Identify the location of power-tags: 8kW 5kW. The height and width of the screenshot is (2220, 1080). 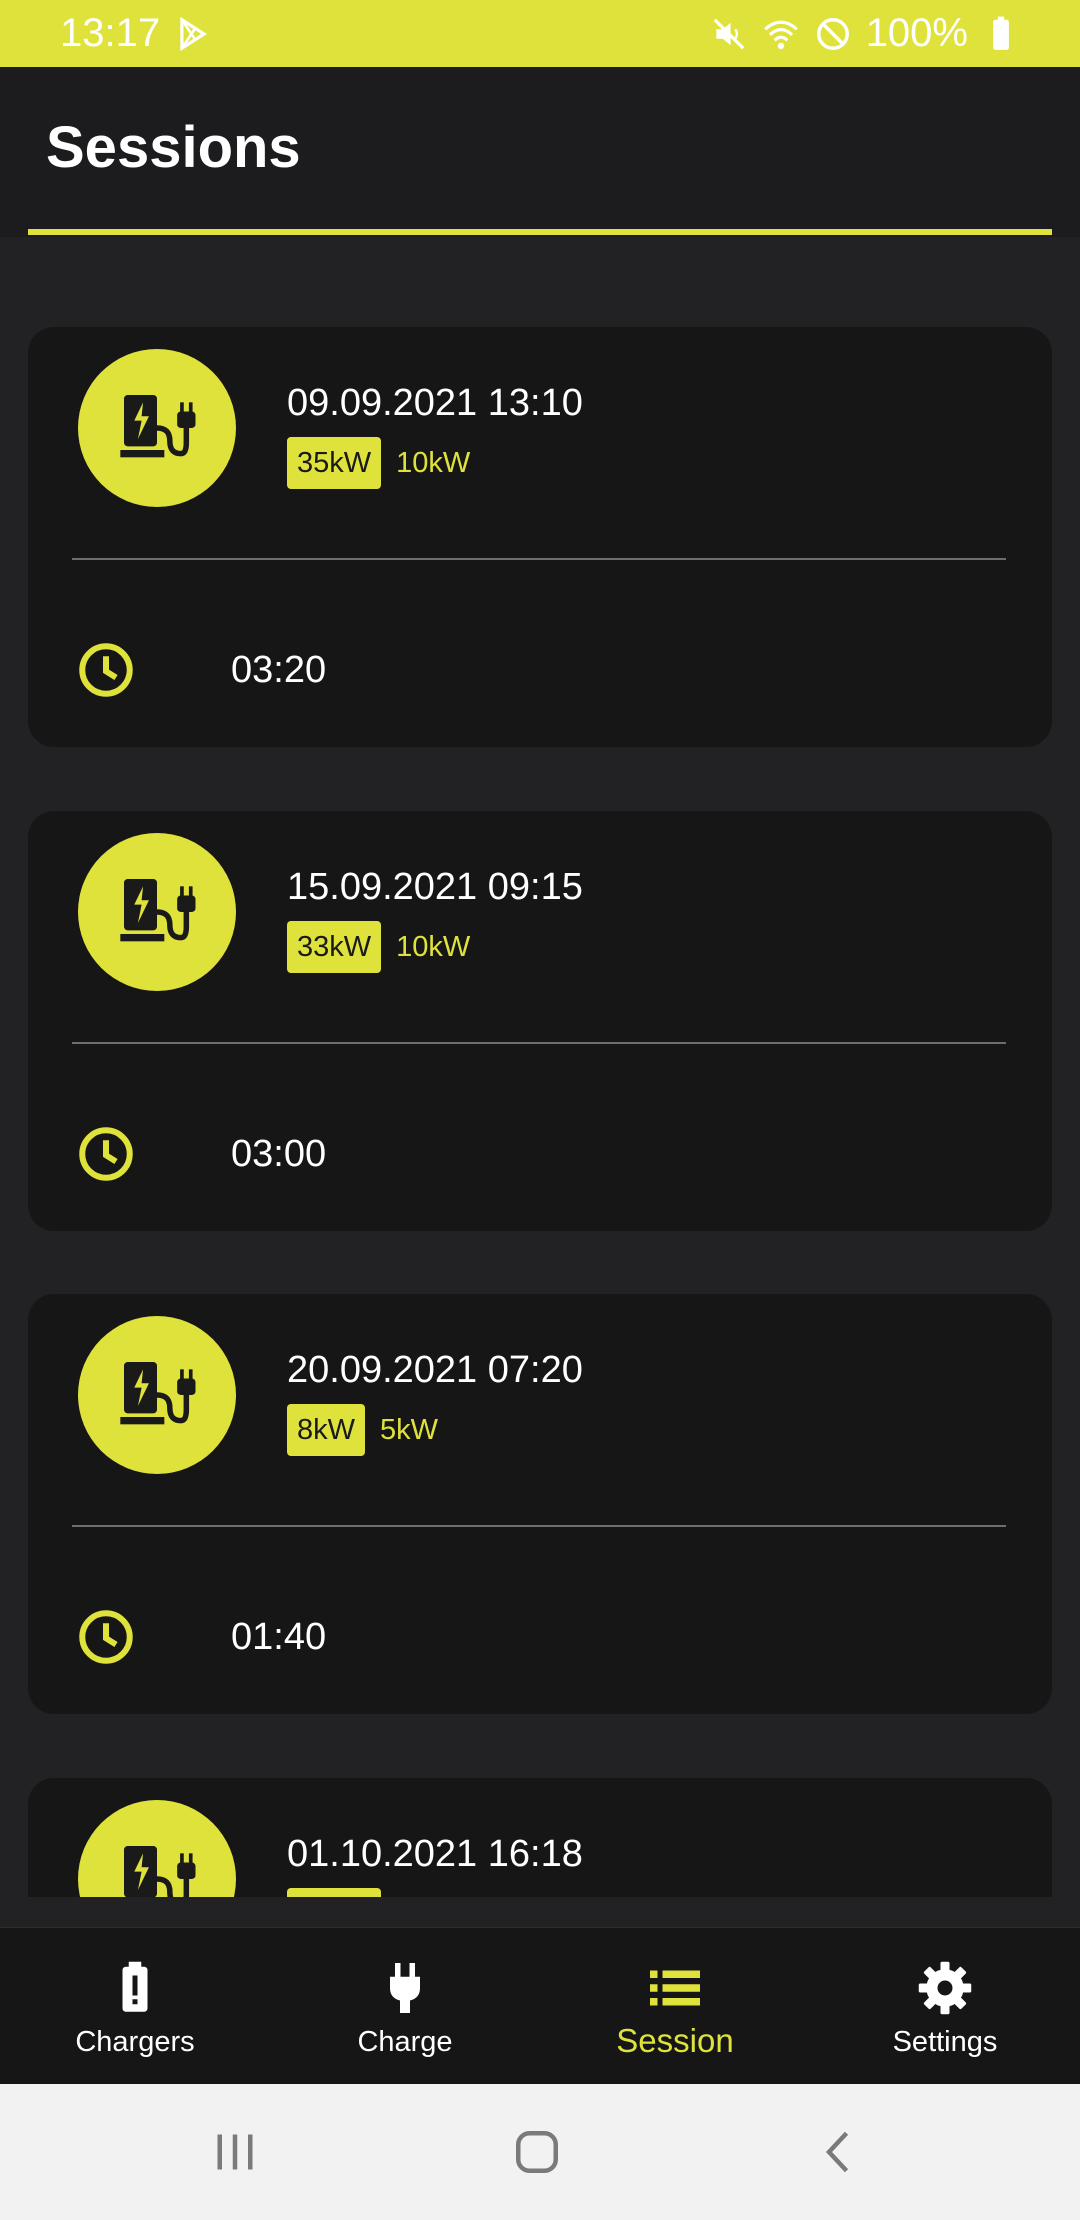
(362, 1430).